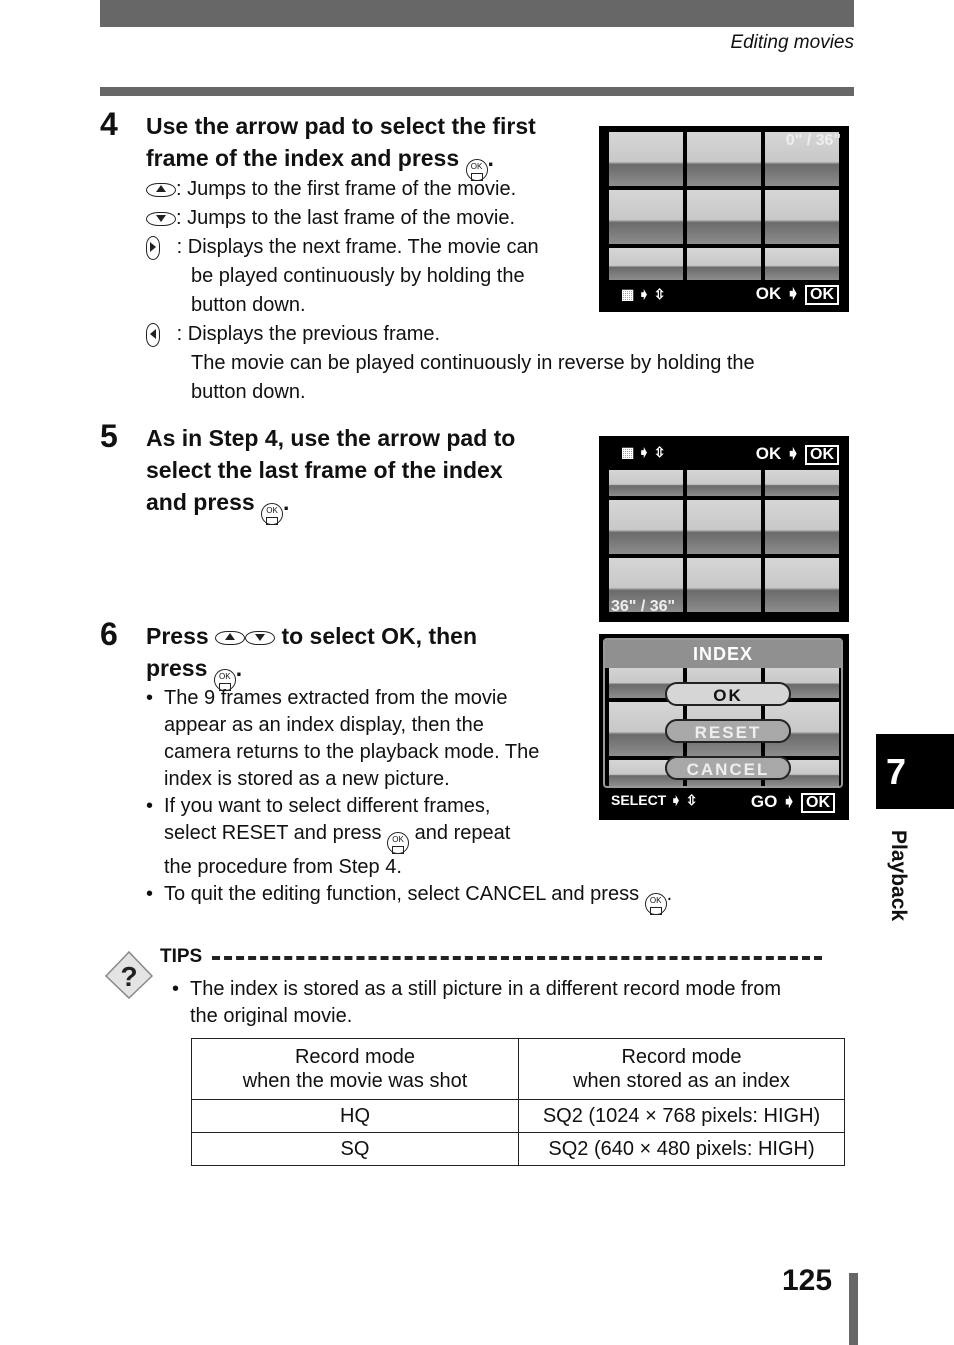  I want to click on table-cell: SQ, so click(355, 1149).